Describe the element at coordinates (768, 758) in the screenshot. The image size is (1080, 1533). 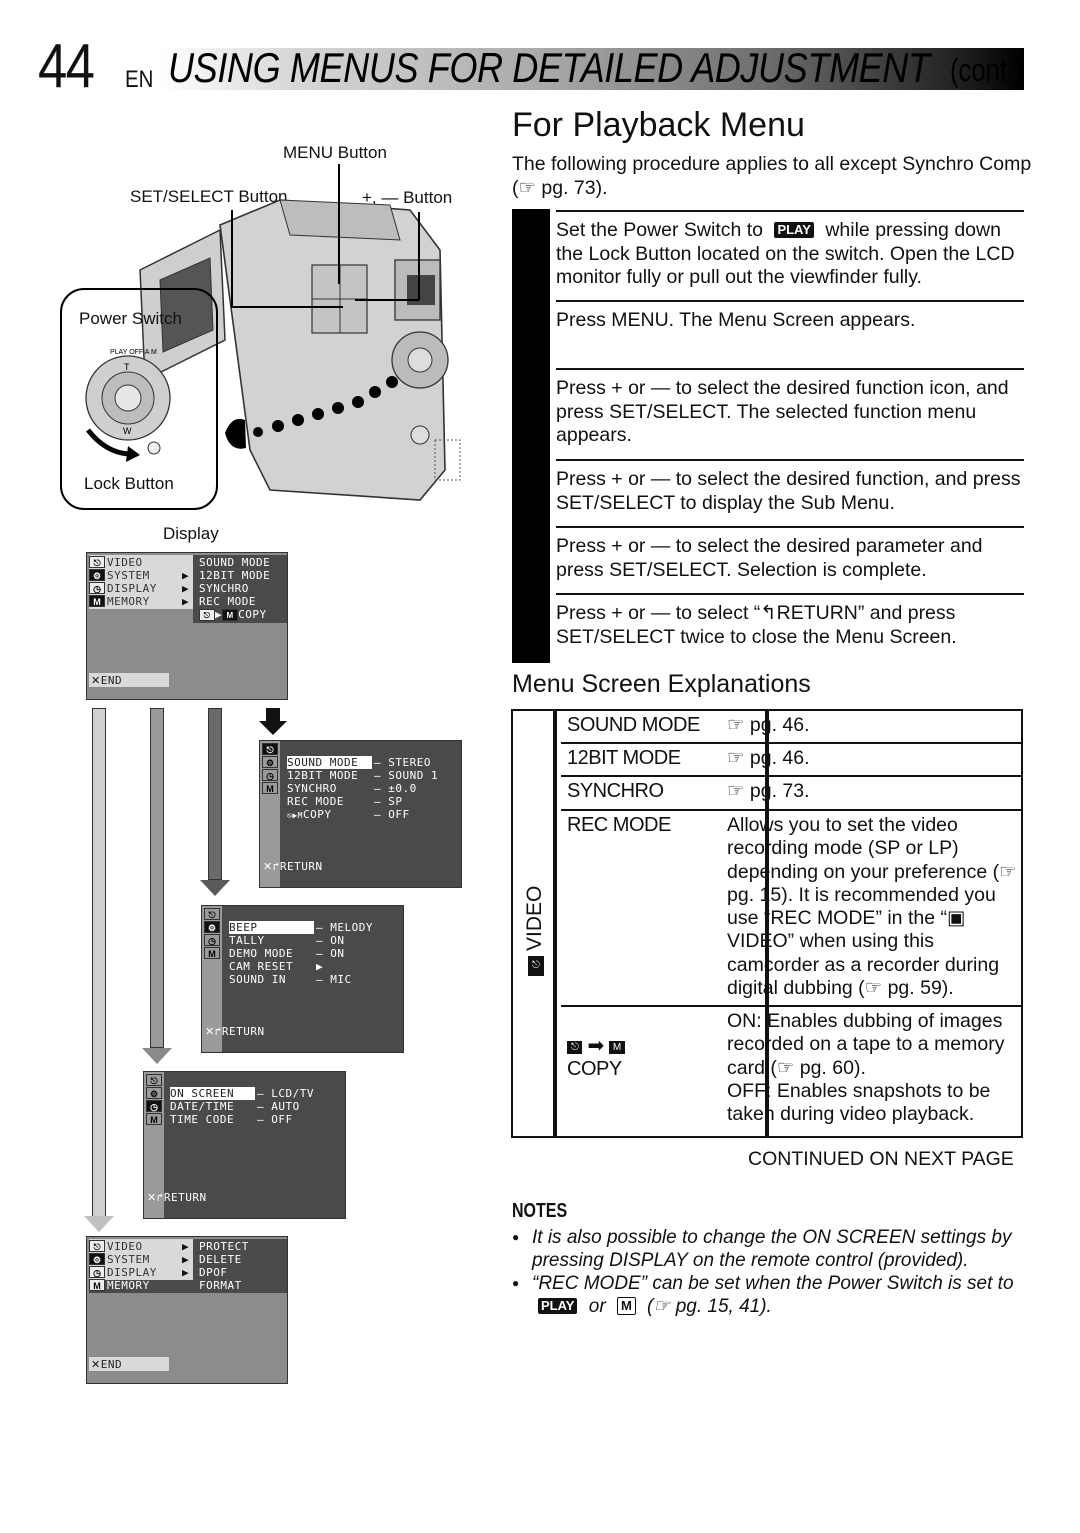
I see `row-desc: ☞ pg. 46.` at that location.